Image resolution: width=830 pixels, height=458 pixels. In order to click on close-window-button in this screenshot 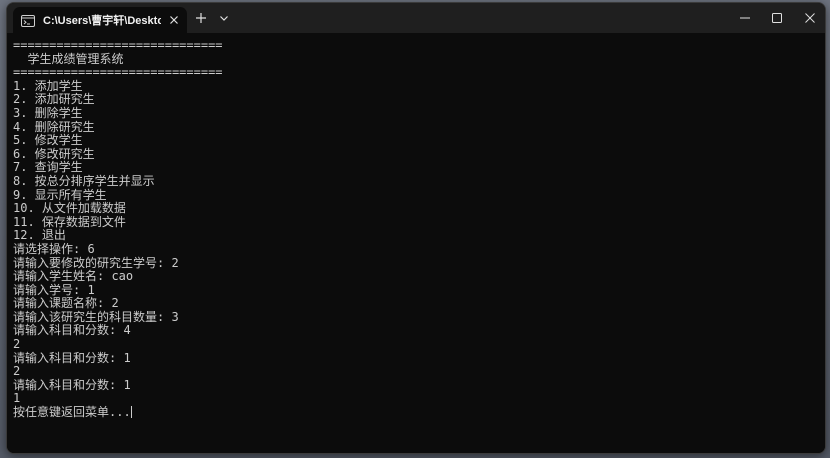, I will do `click(809, 18)`.